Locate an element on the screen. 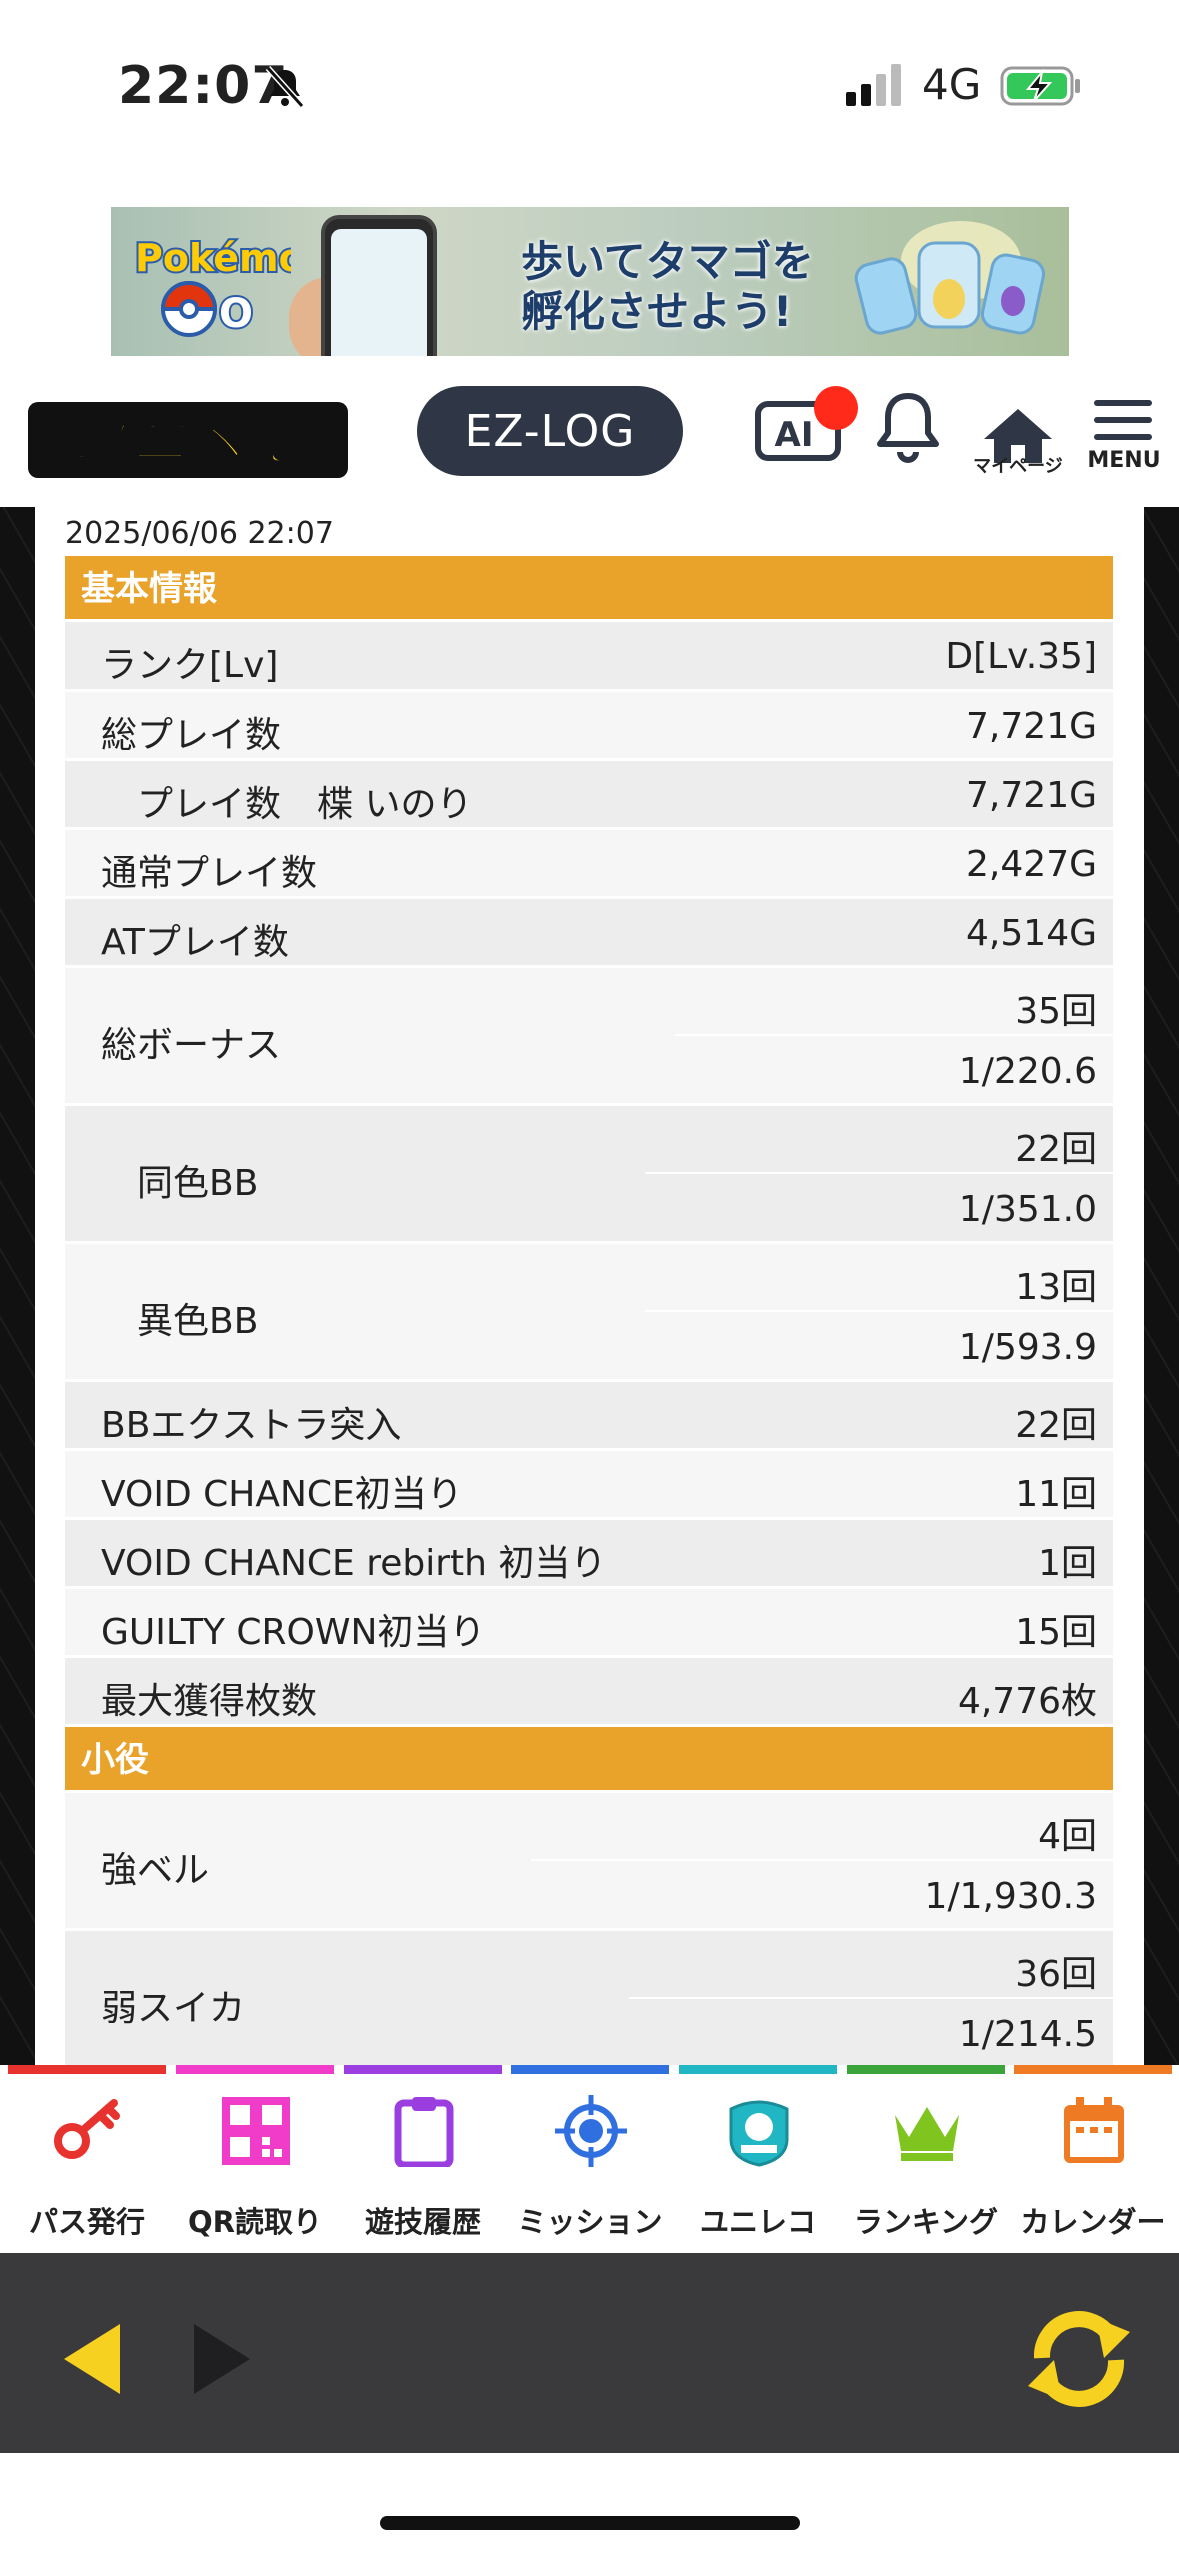  ai-label: AI is located at coordinates (794, 435).